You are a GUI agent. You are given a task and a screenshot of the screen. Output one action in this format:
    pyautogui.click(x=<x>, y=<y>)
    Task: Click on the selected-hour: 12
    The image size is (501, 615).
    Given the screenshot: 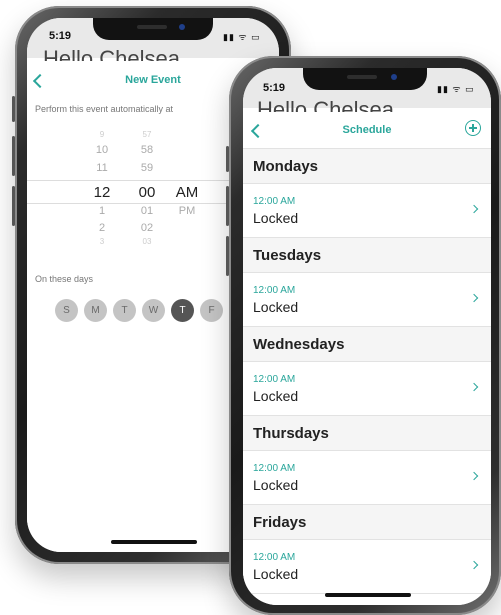 What is the action you would take?
    pyautogui.click(x=102, y=192)
    